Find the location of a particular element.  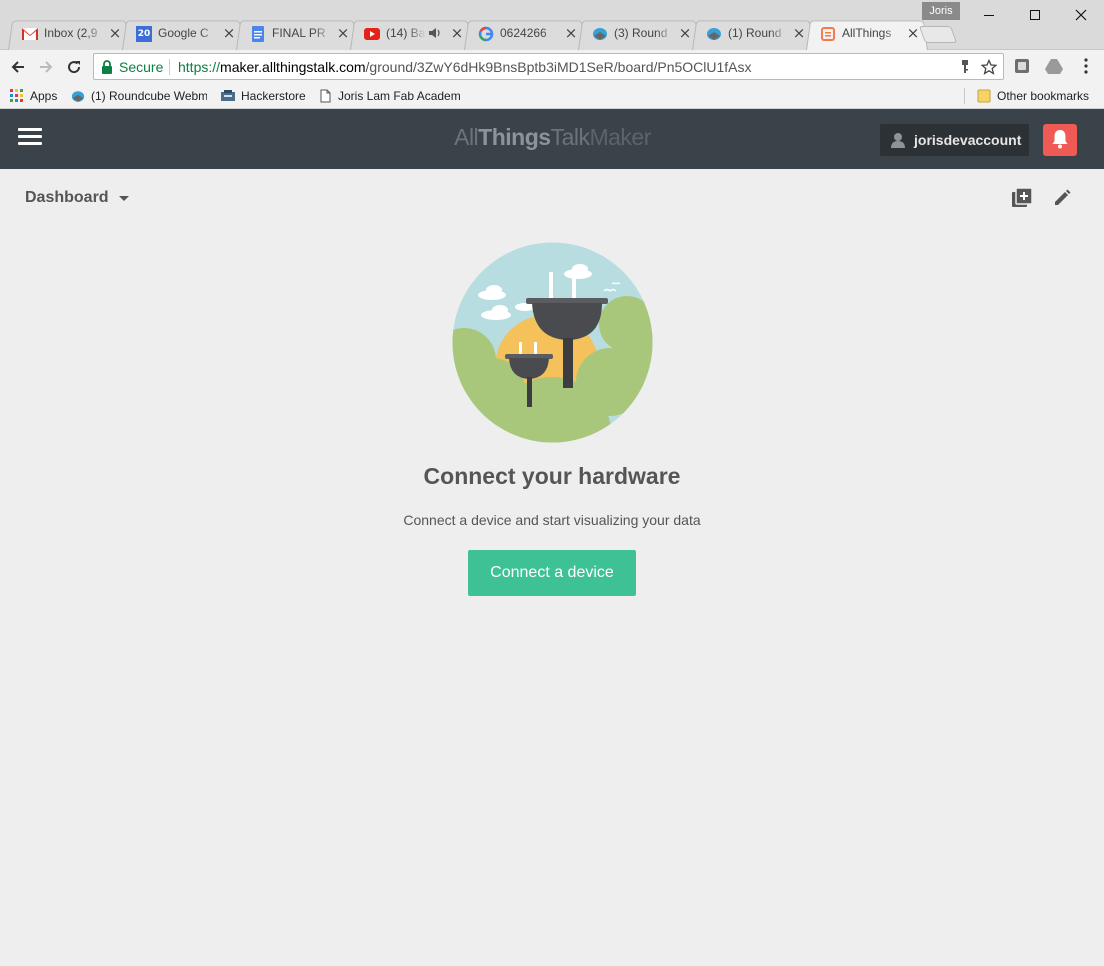

connect-device-button: Connect a device is located at coordinates (552, 573).